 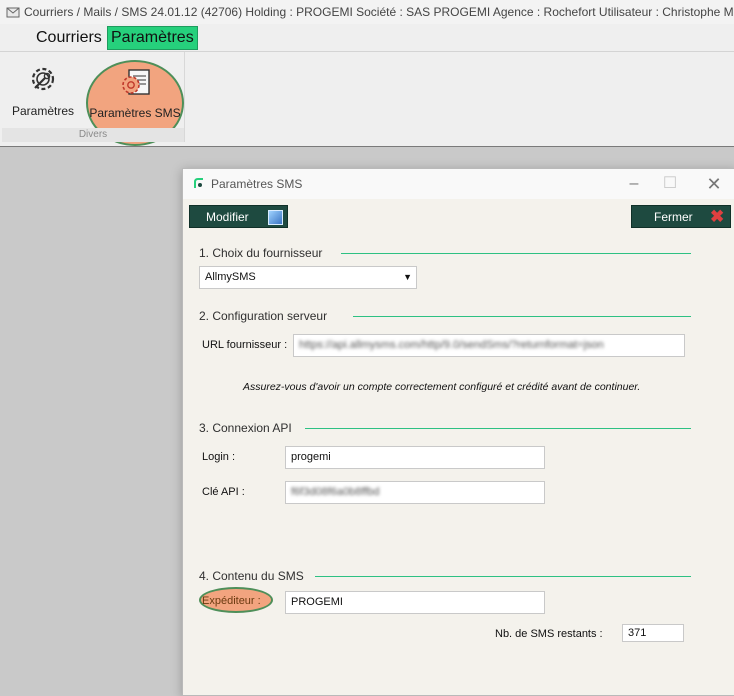 I want to click on app-logo-icon, so click(x=198, y=183).